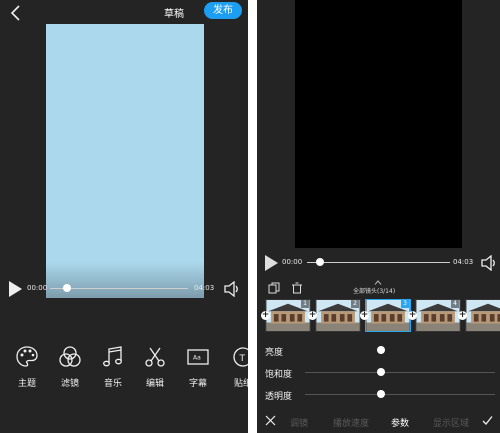 The height and width of the screenshot is (433, 500). Describe the element at coordinates (305, 304) in the screenshot. I see `clip-number: 1` at that location.